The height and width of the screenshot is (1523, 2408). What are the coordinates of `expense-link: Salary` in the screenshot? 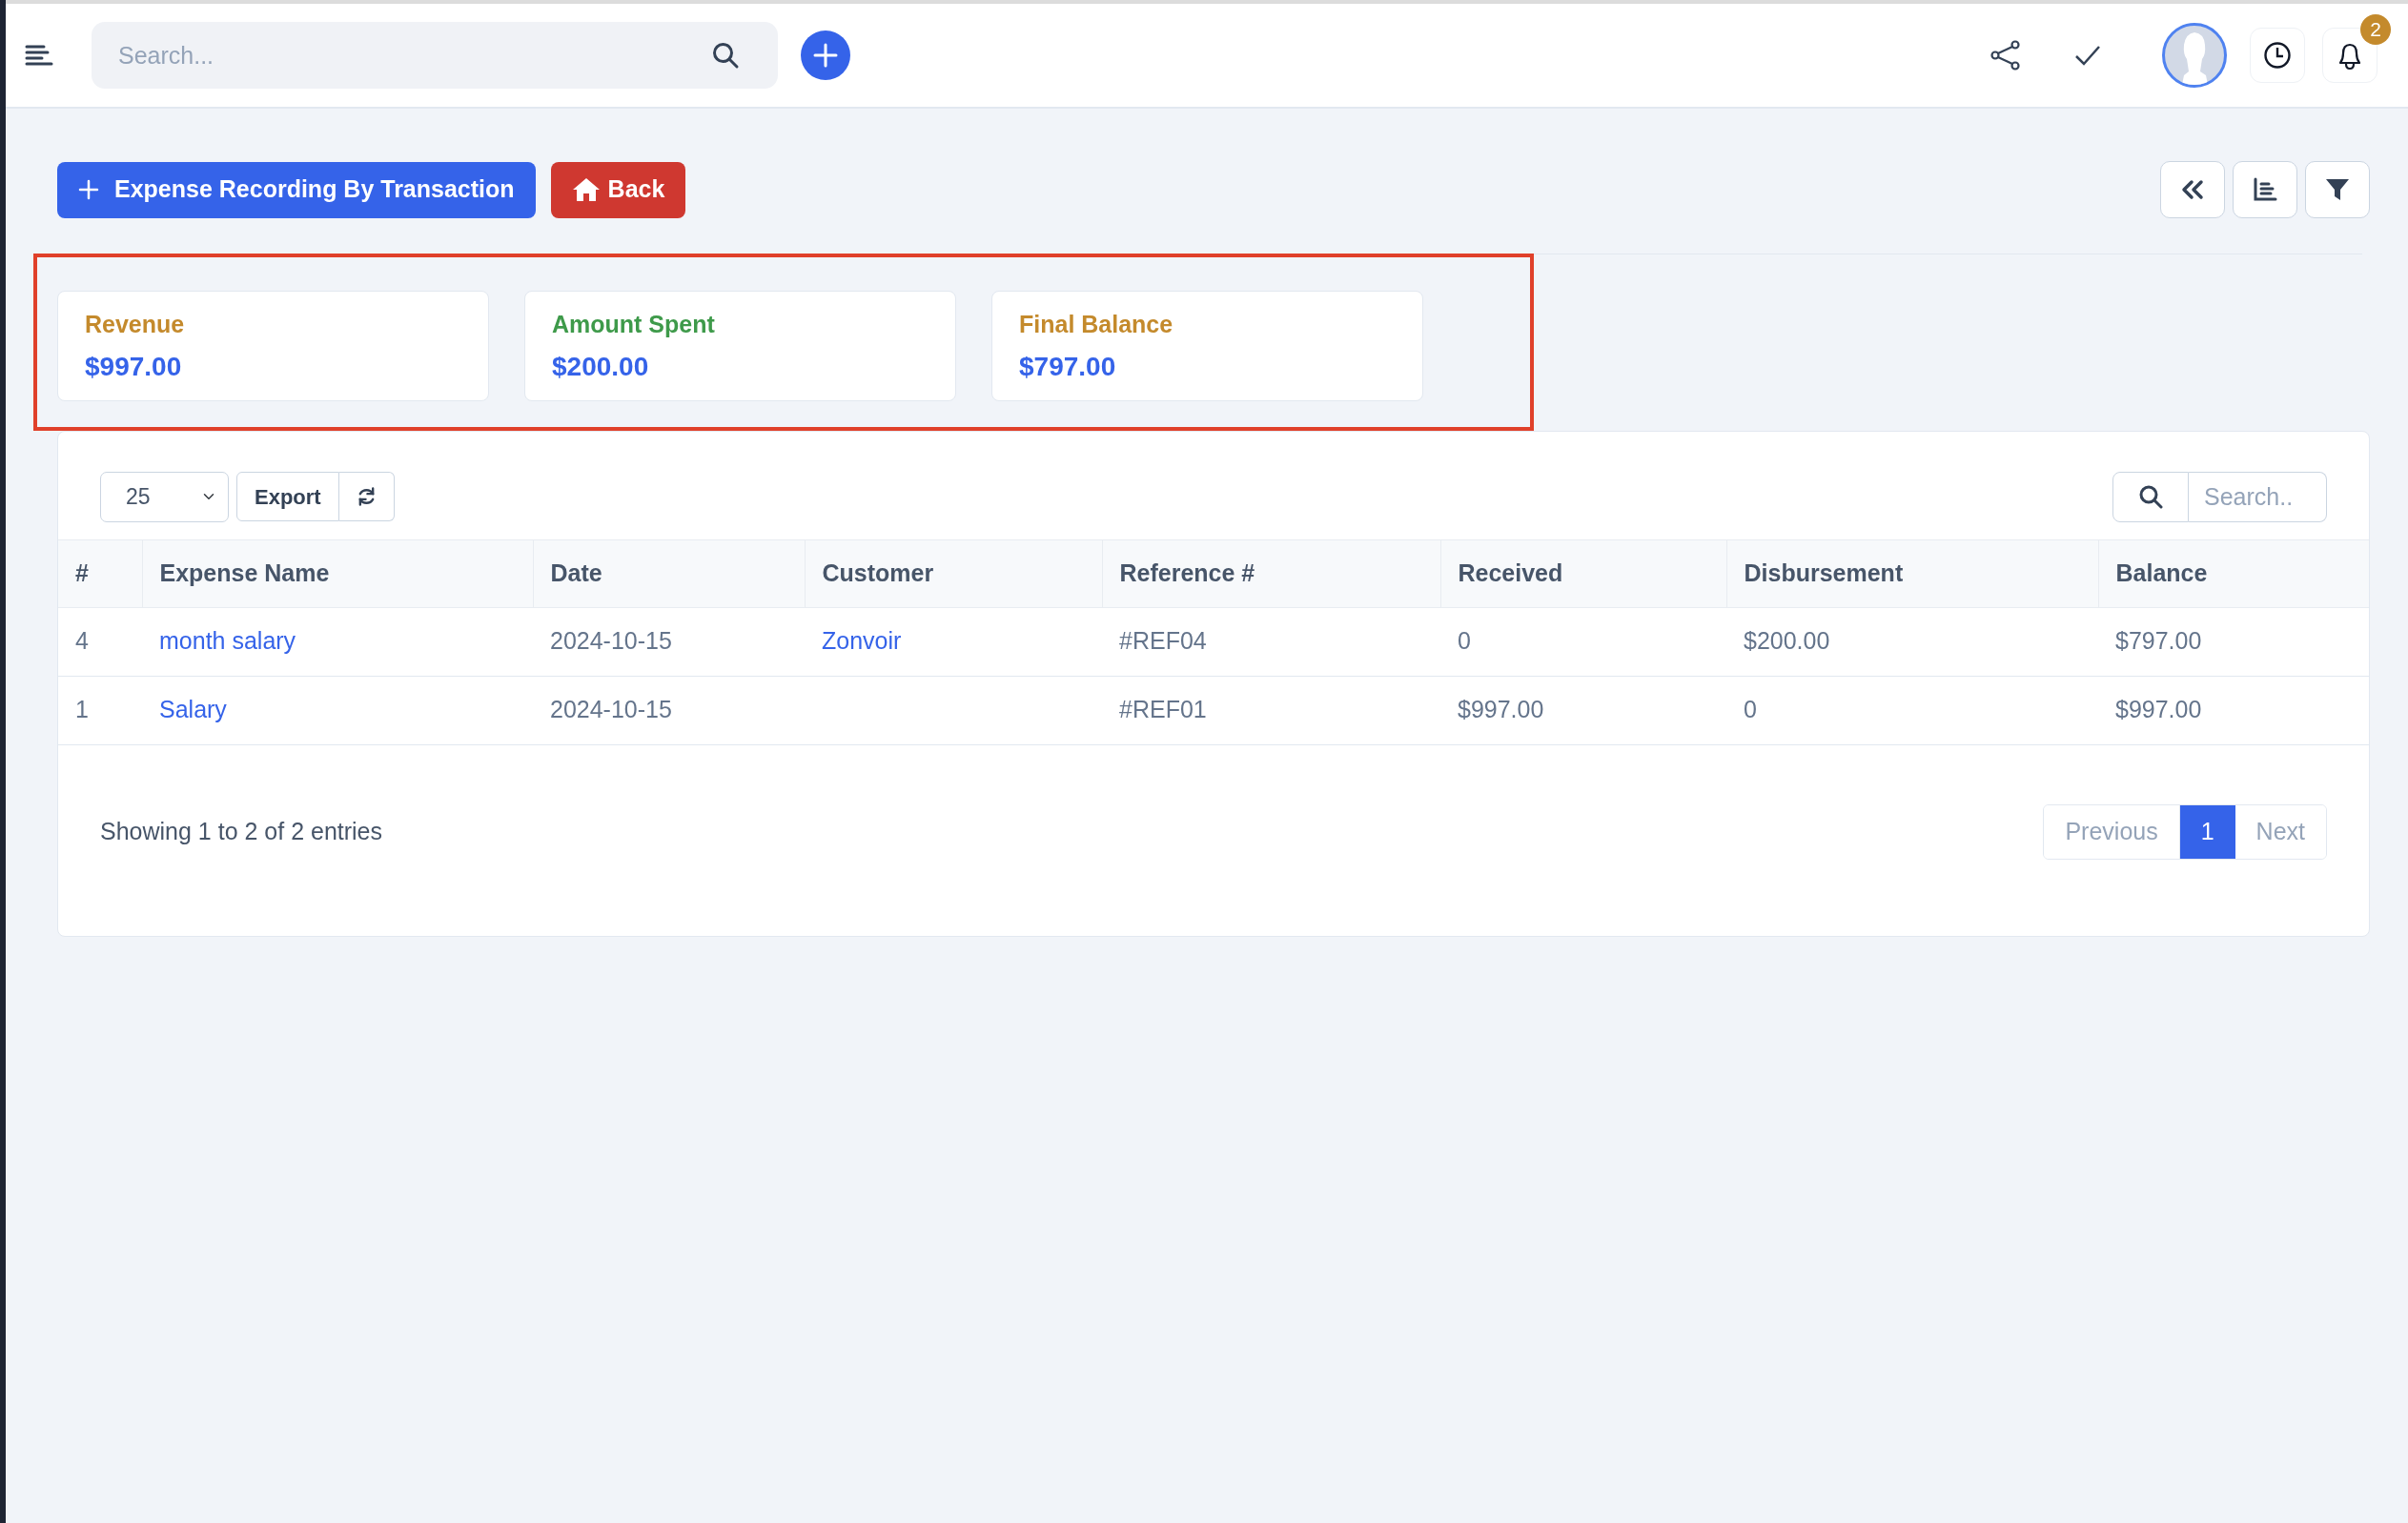 It's located at (193, 709).